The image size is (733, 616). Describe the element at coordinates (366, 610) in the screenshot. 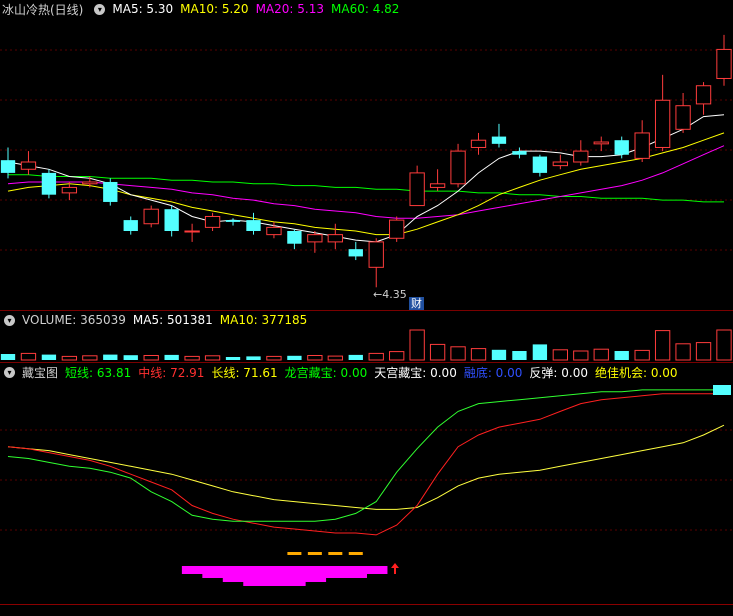

I see `time-axis` at that location.